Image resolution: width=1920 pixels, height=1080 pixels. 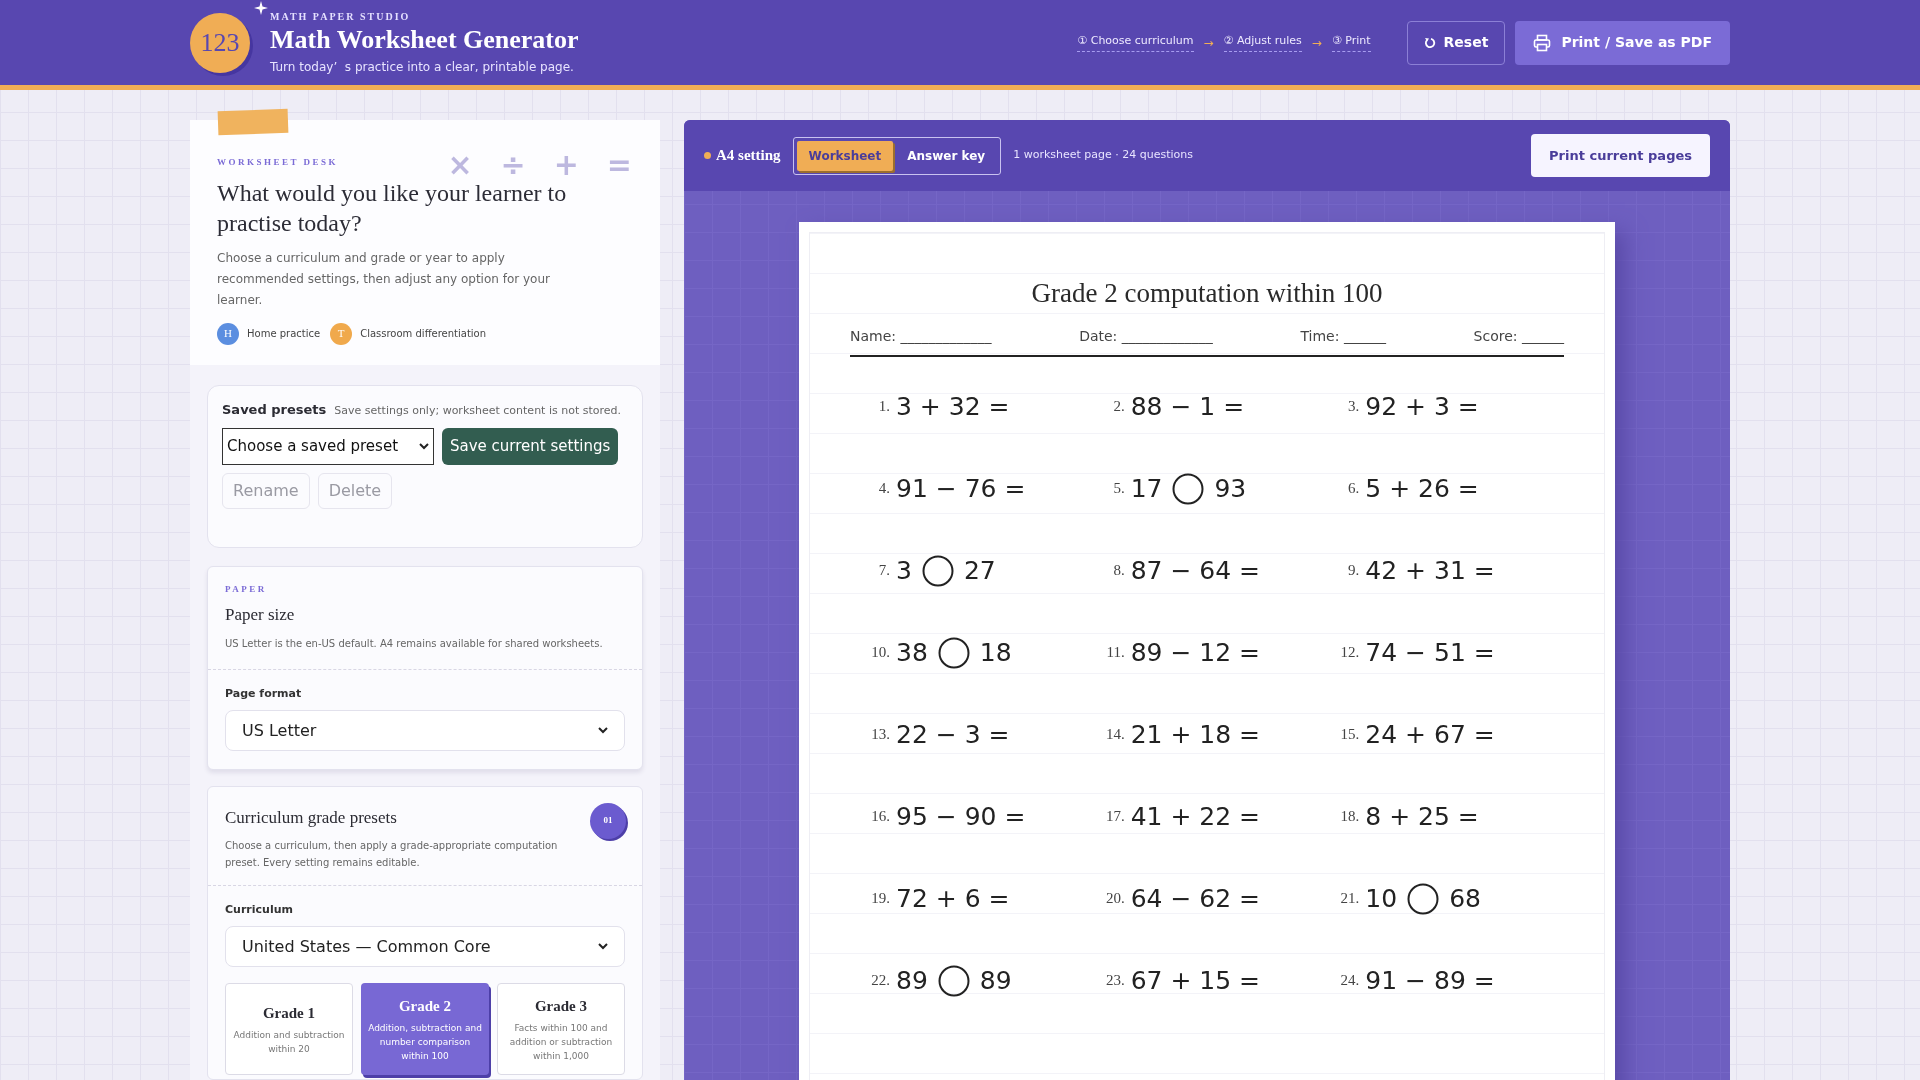 I want to click on problem-expression: 74 − 51 =, so click(x=1430, y=652).